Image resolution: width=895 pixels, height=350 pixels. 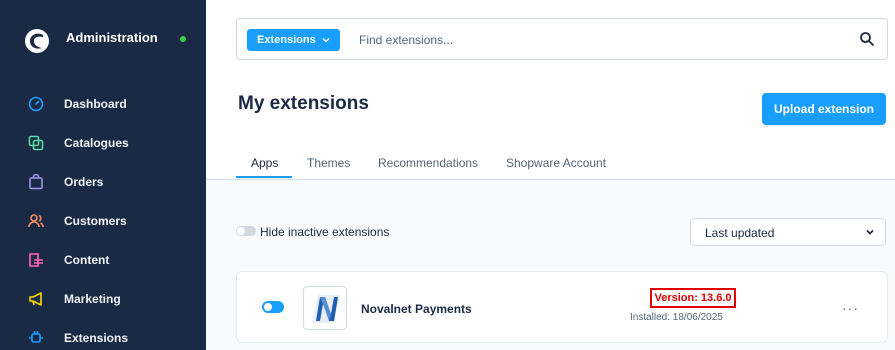 What do you see at coordinates (36, 143) in the screenshot?
I see `catalogue-icon` at bounding box center [36, 143].